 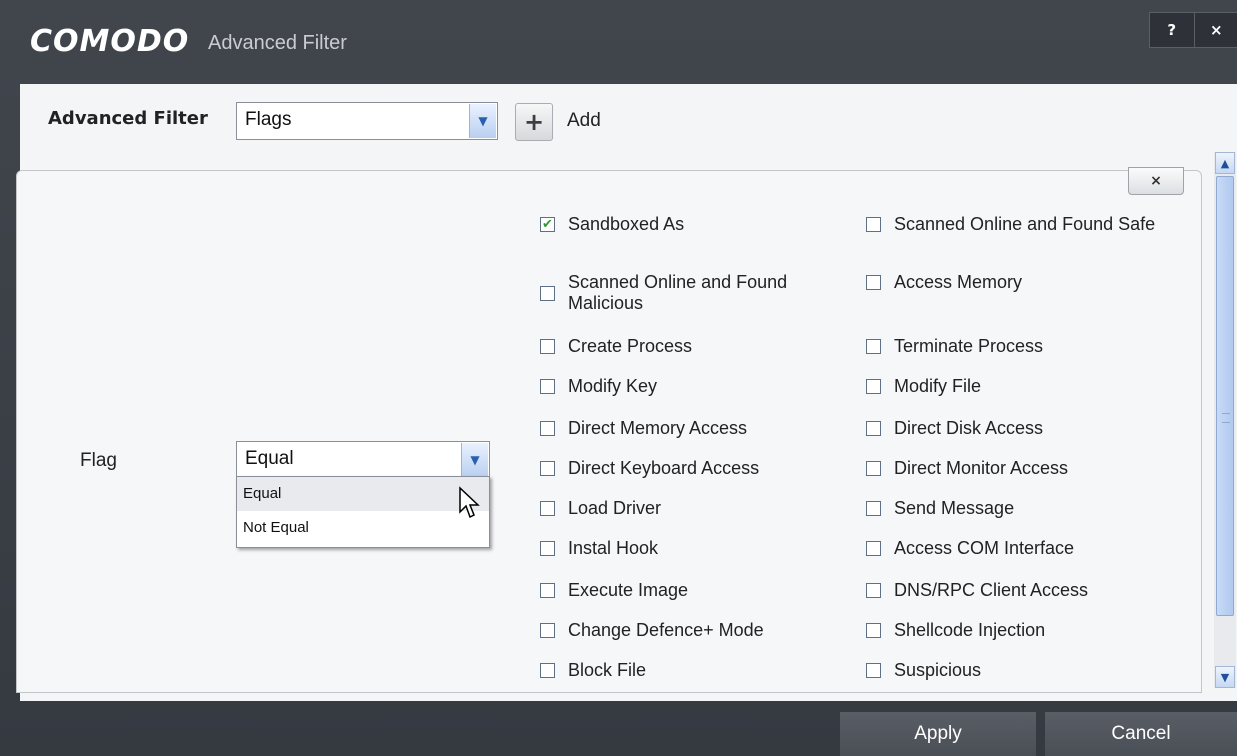 What do you see at coordinates (678, 292) in the screenshot?
I see `flag-option-label: Scanned Online and Found Malicious` at bounding box center [678, 292].